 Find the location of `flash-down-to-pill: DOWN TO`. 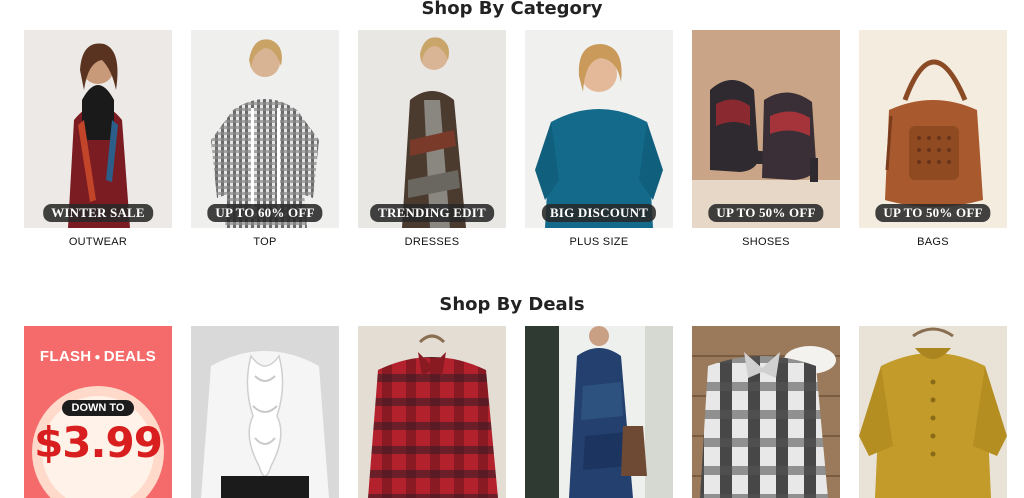

flash-down-to-pill: DOWN TO is located at coordinates (98, 408).